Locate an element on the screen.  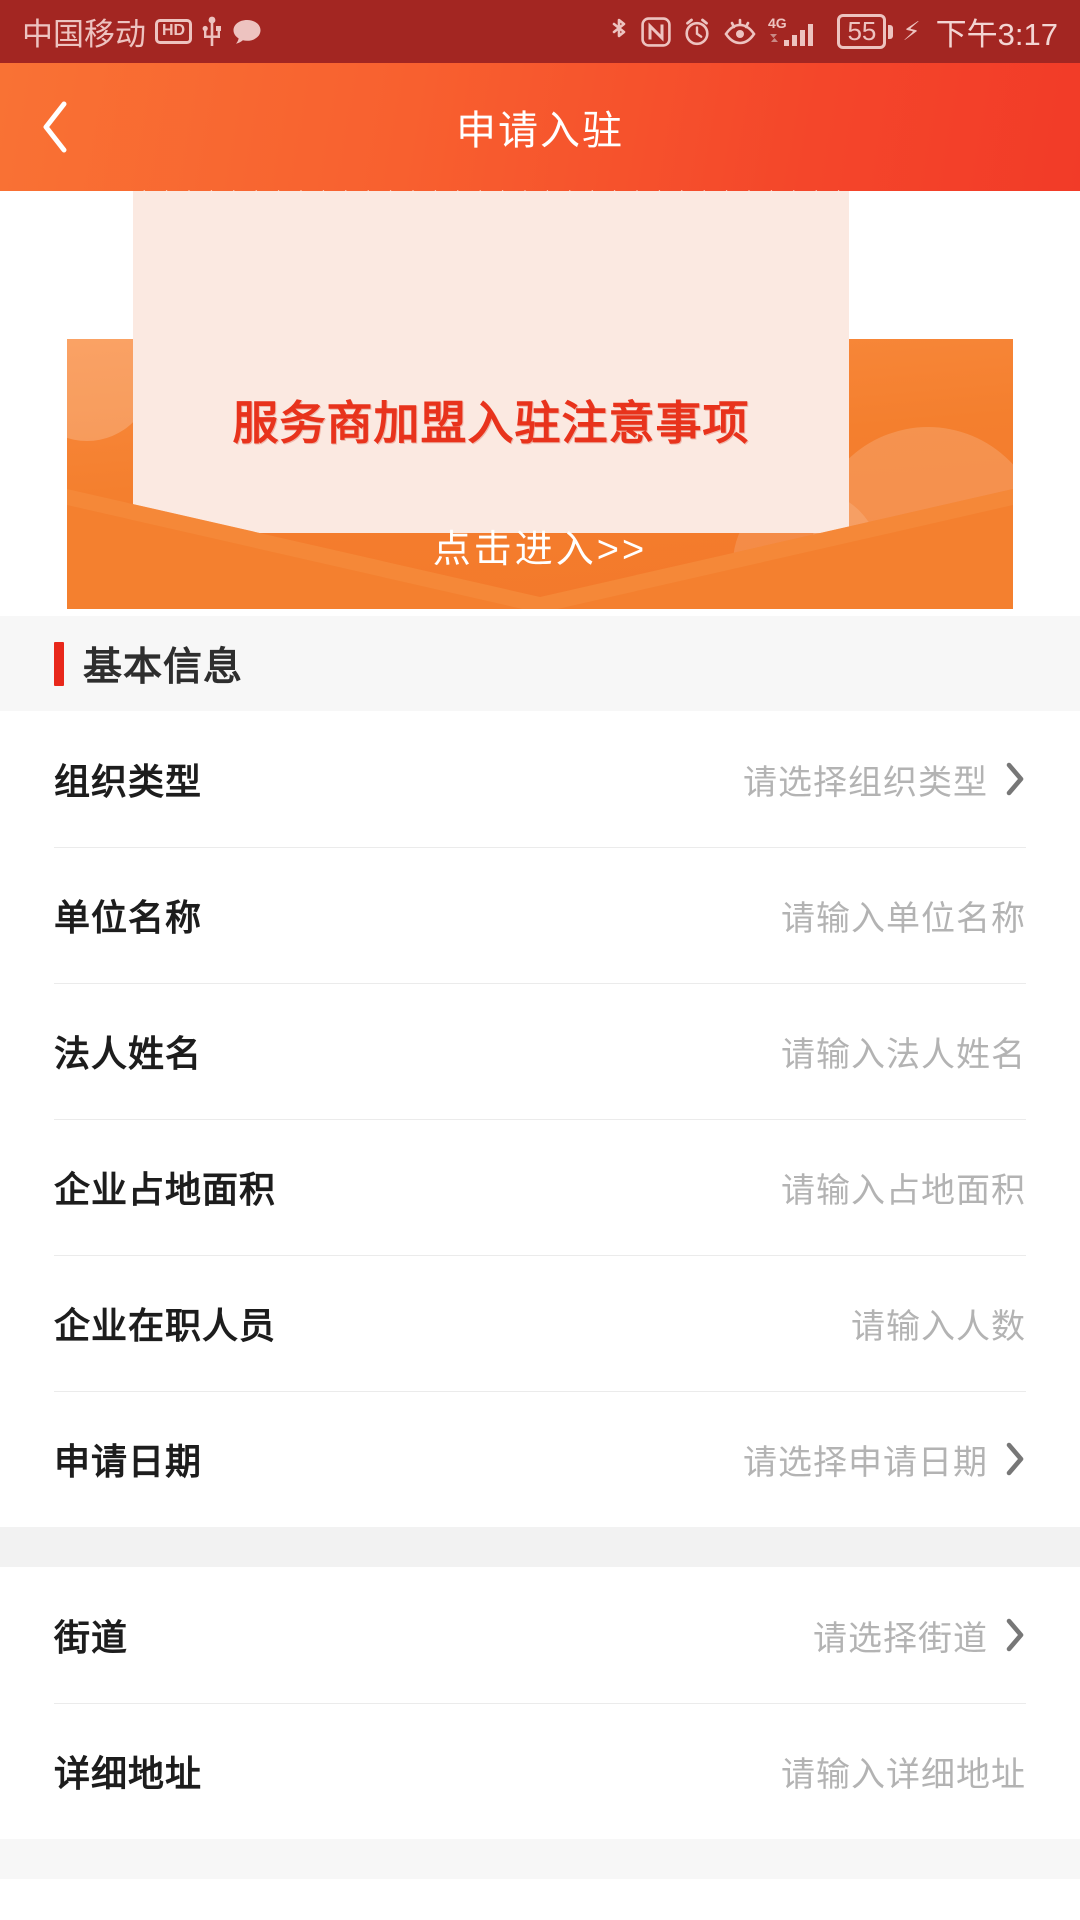
row-label: 申请日期 is located at coordinates (128, 1461).